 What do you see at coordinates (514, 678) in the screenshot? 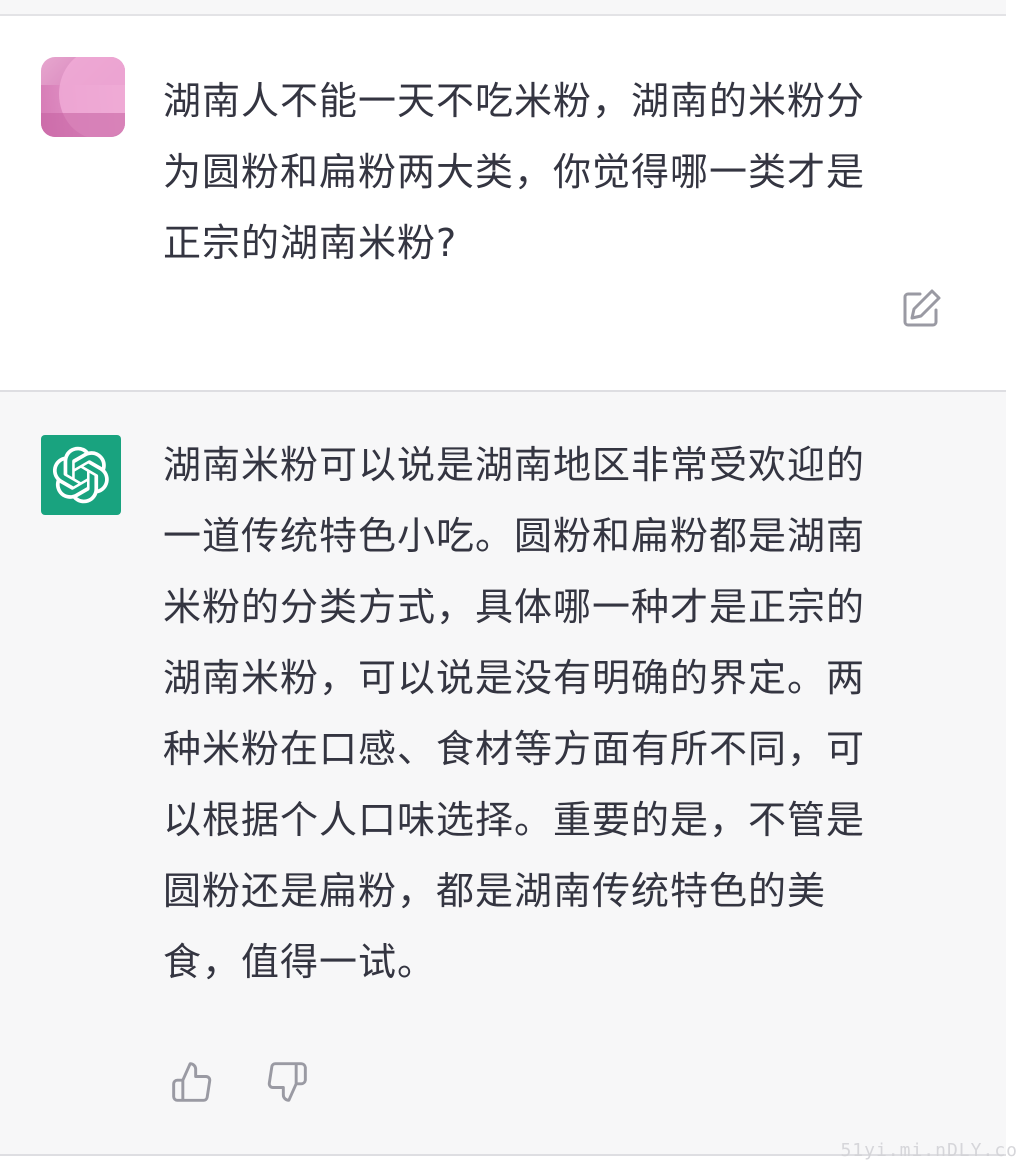
I see `message-line: 湖南米粉，可以说是没有明确的界定。两` at bounding box center [514, 678].